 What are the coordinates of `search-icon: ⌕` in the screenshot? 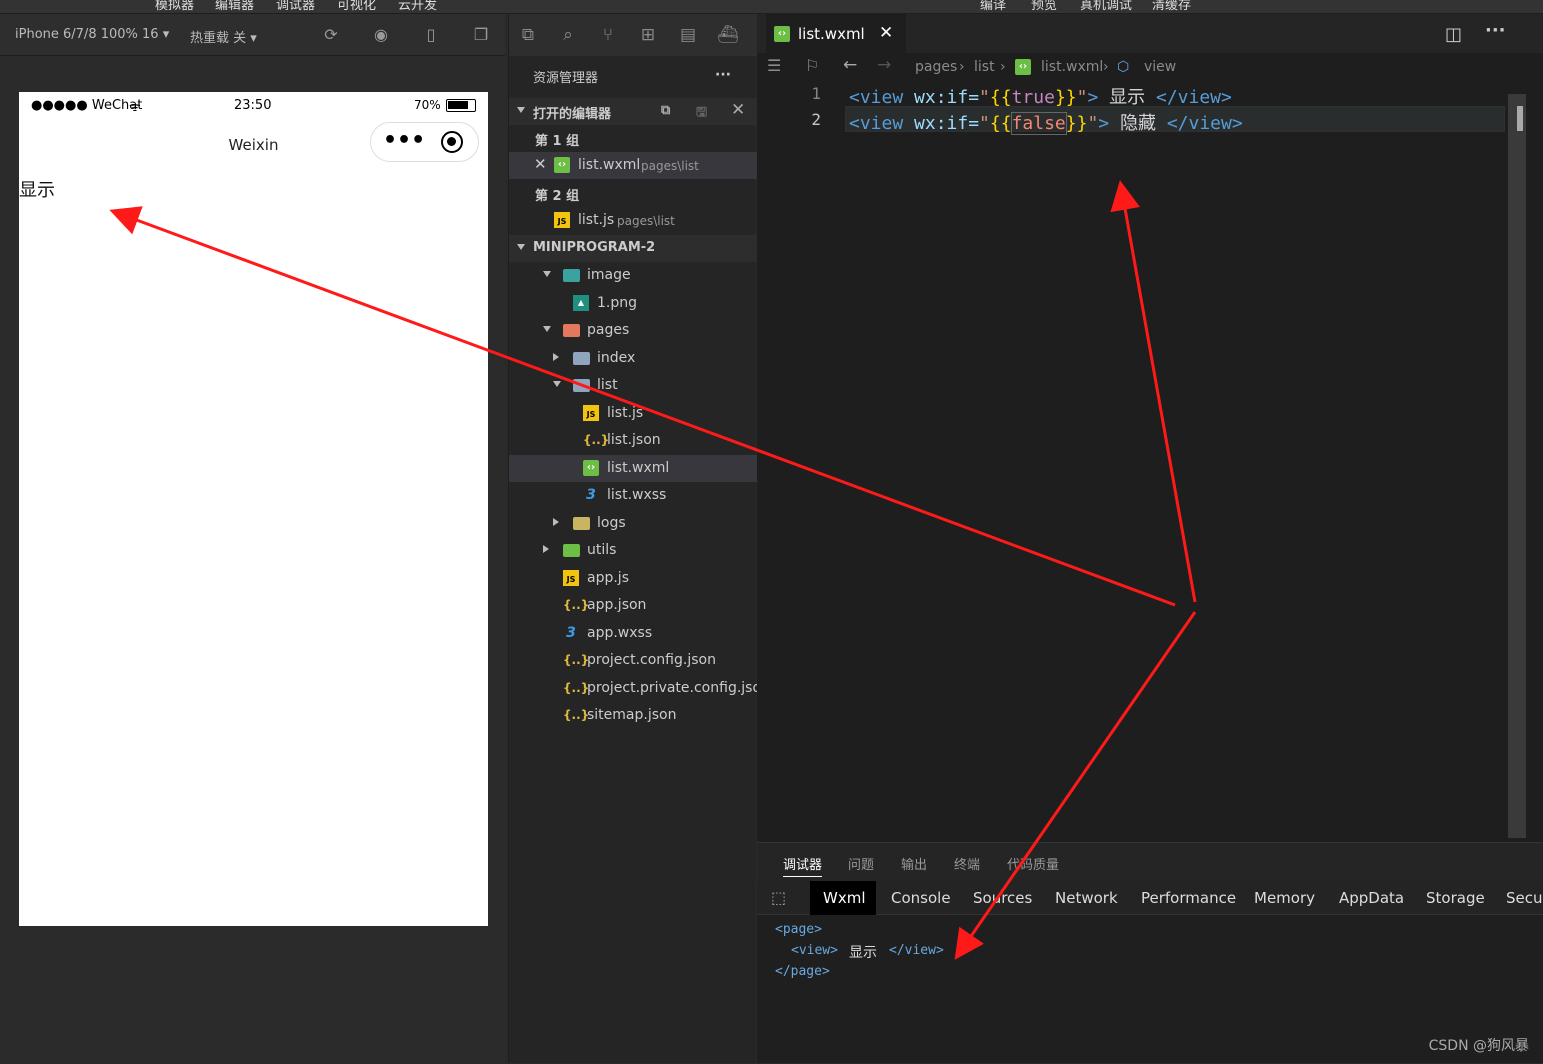 It's located at (568, 35).